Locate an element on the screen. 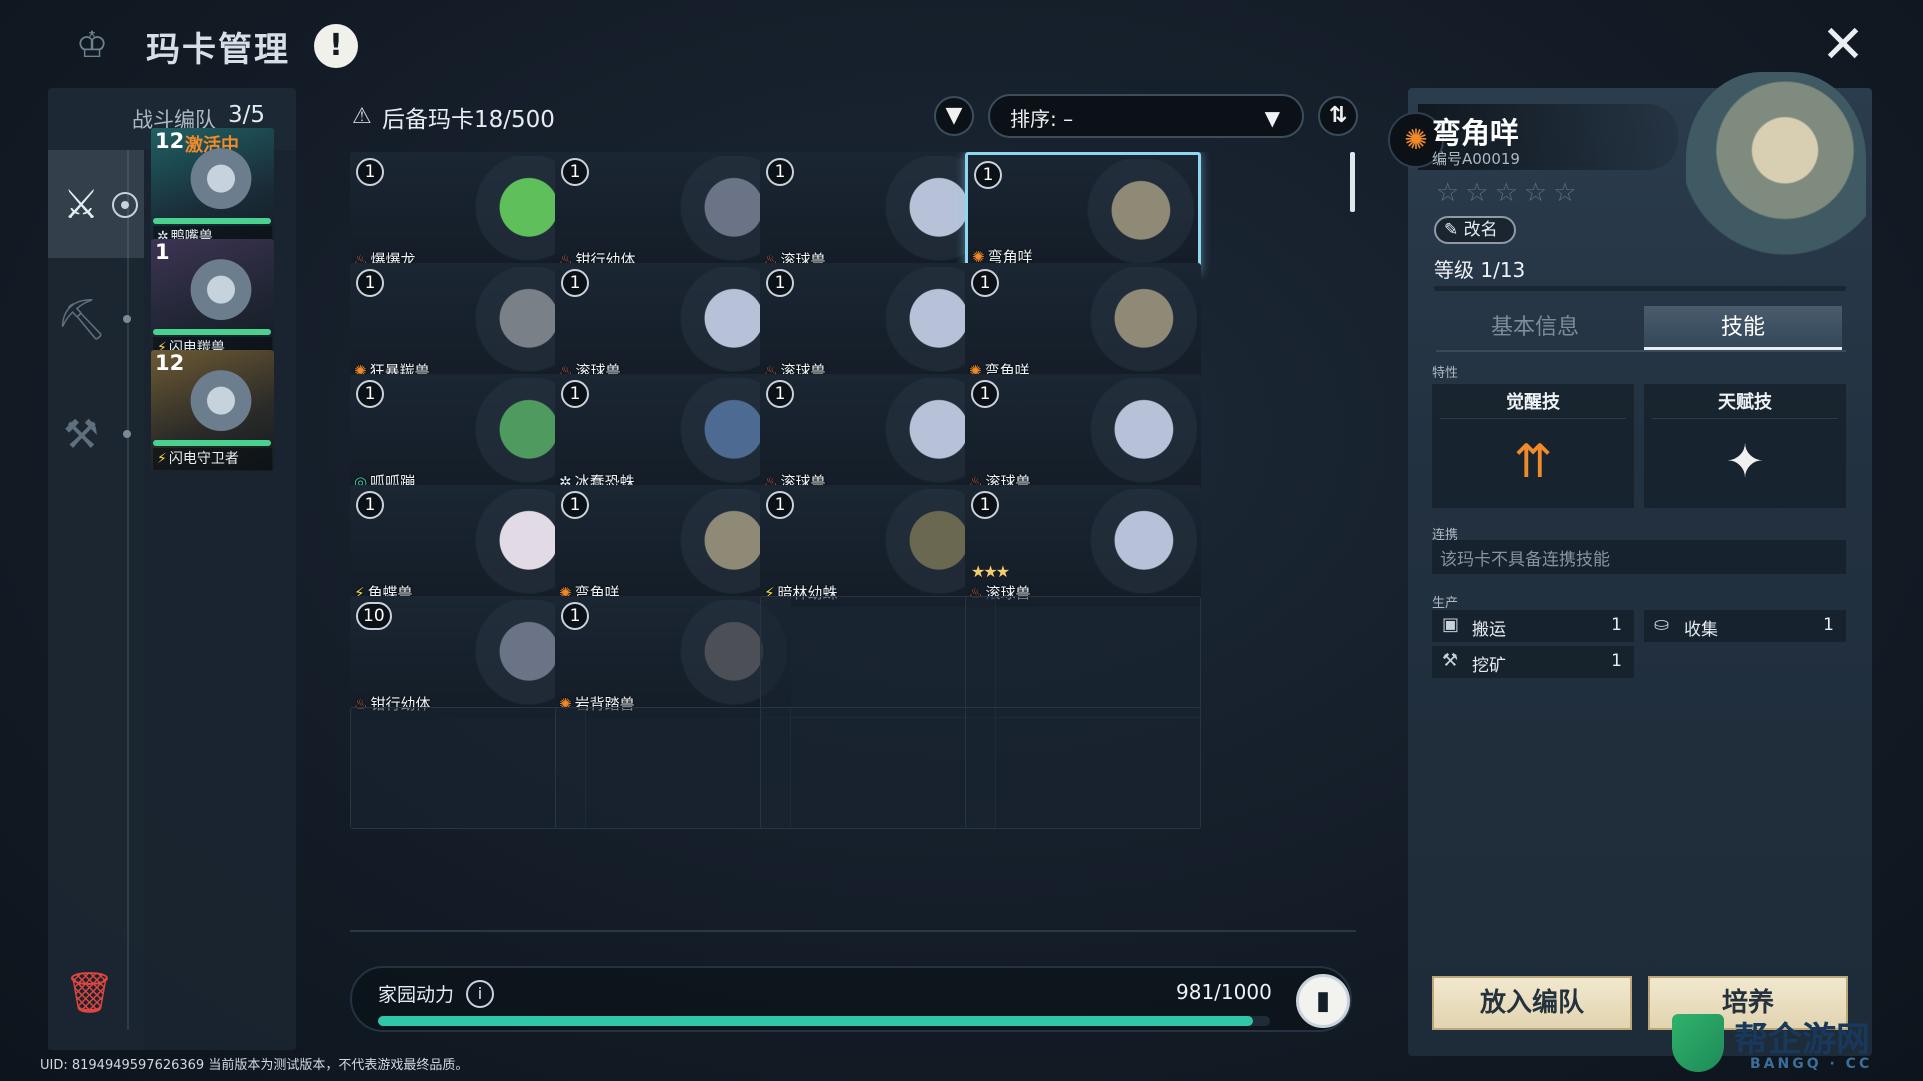  sort-dropdown: 排序: – ▼ is located at coordinates (1146, 116).